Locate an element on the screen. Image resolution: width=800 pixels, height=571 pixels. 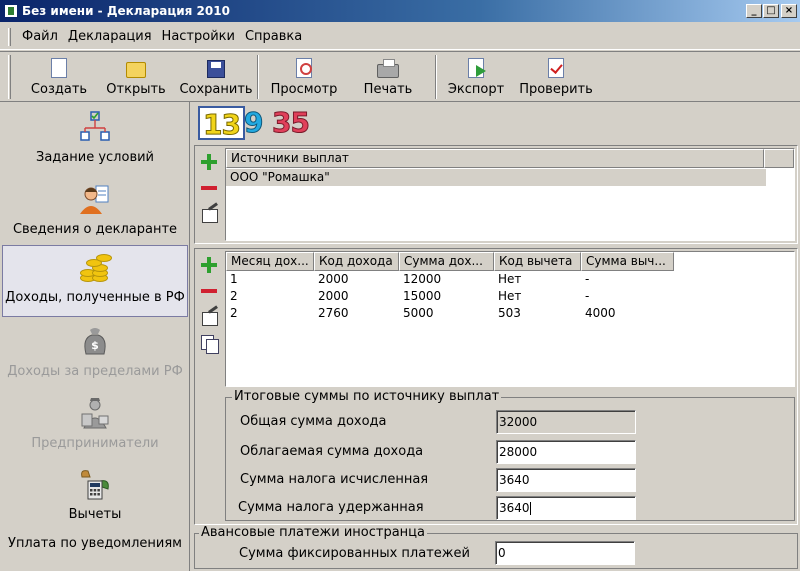
print-label: Печать is located at coordinates (388, 89).